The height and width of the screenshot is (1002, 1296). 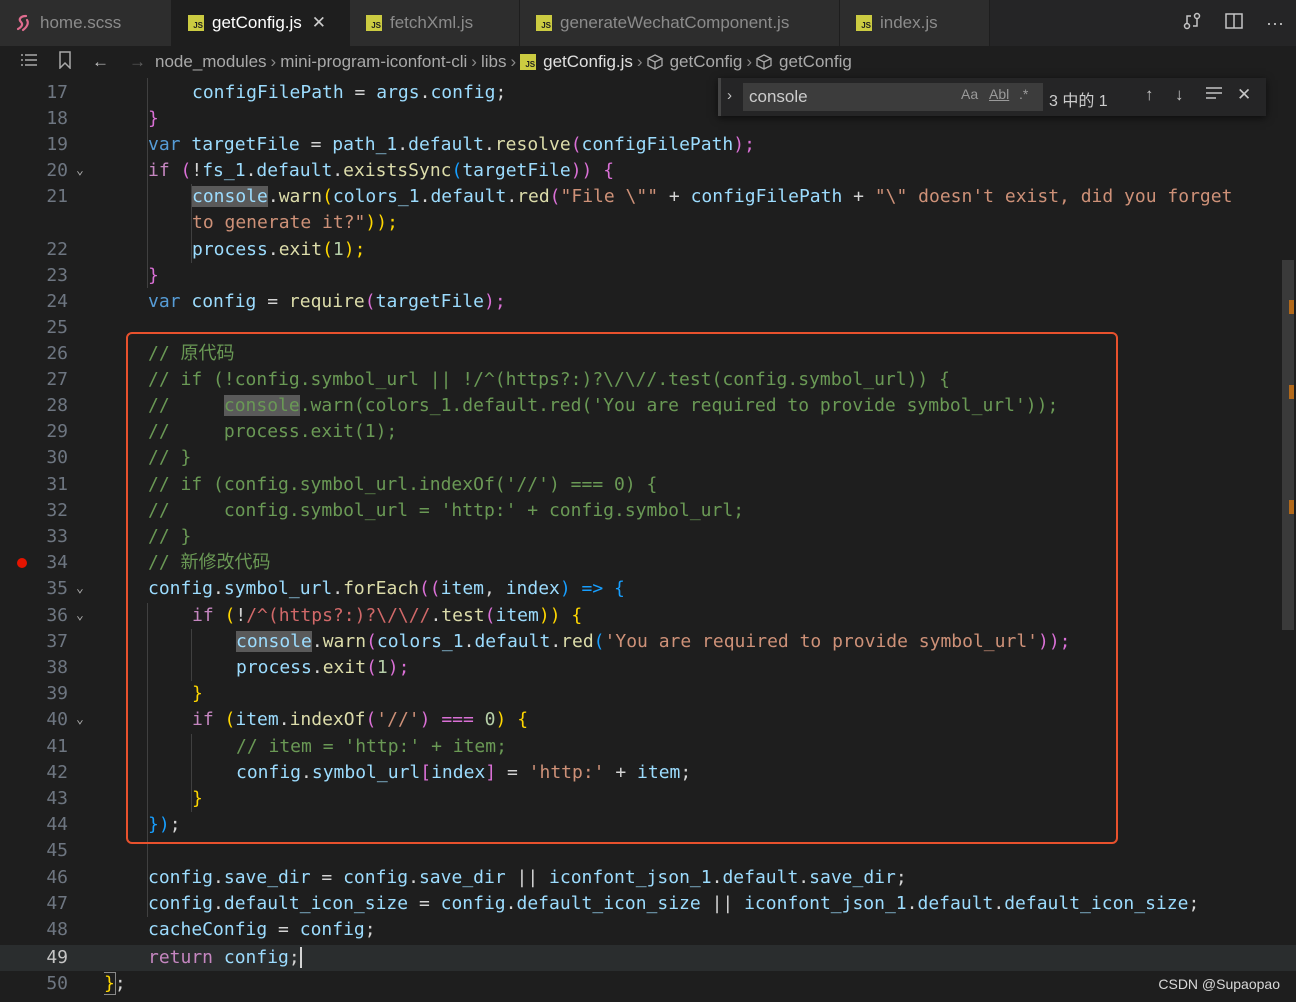 What do you see at coordinates (57, 275) in the screenshot?
I see `line-number: 23` at bounding box center [57, 275].